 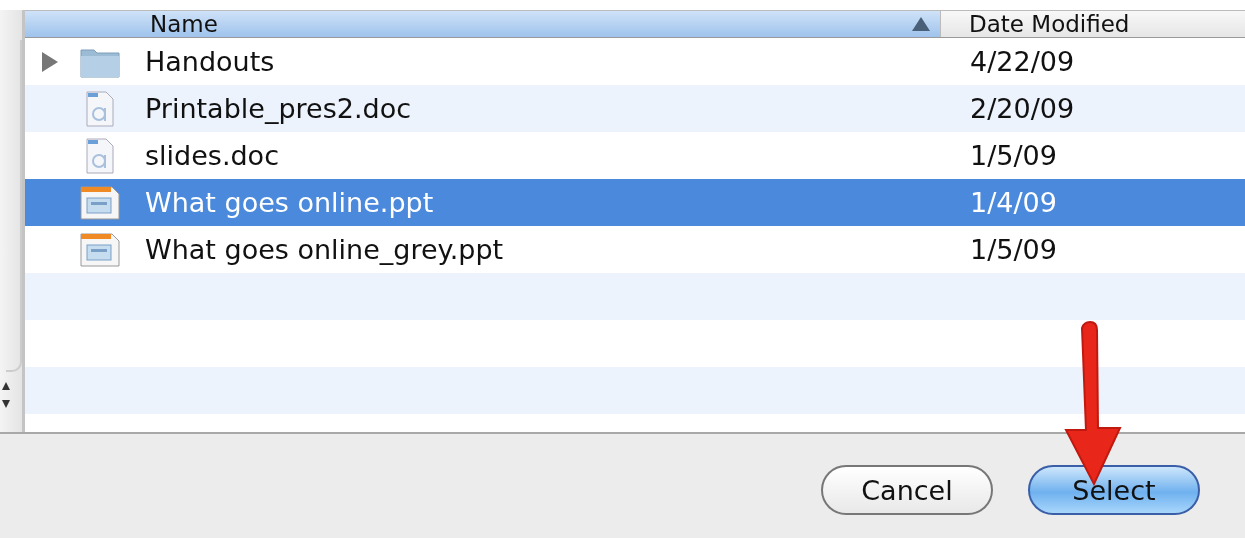 What do you see at coordinates (210, 61) in the screenshot?
I see `file-name: Handouts` at bounding box center [210, 61].